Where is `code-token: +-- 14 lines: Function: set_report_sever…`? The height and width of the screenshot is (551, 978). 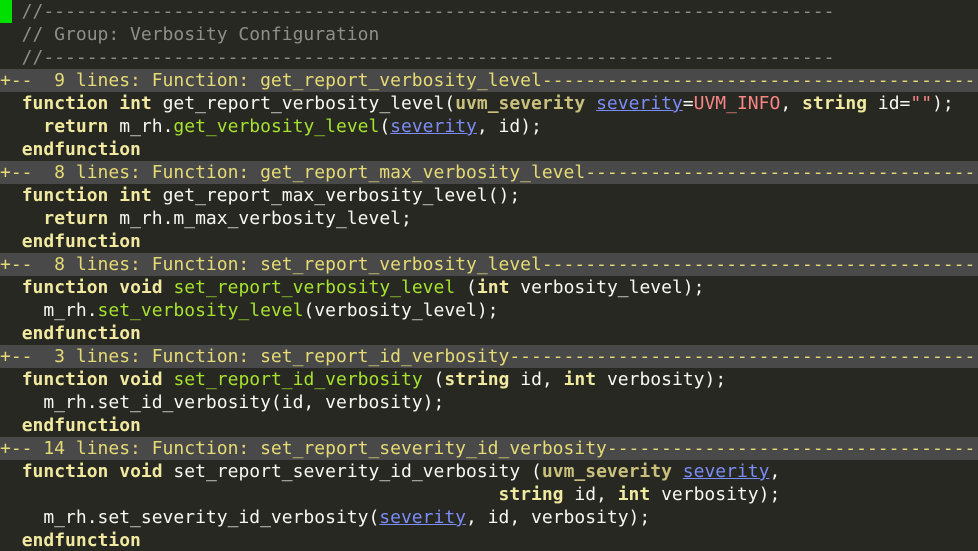 code-token: +-- 14 lines: Function: set_report_sever… is located at coordinates (489, 448).